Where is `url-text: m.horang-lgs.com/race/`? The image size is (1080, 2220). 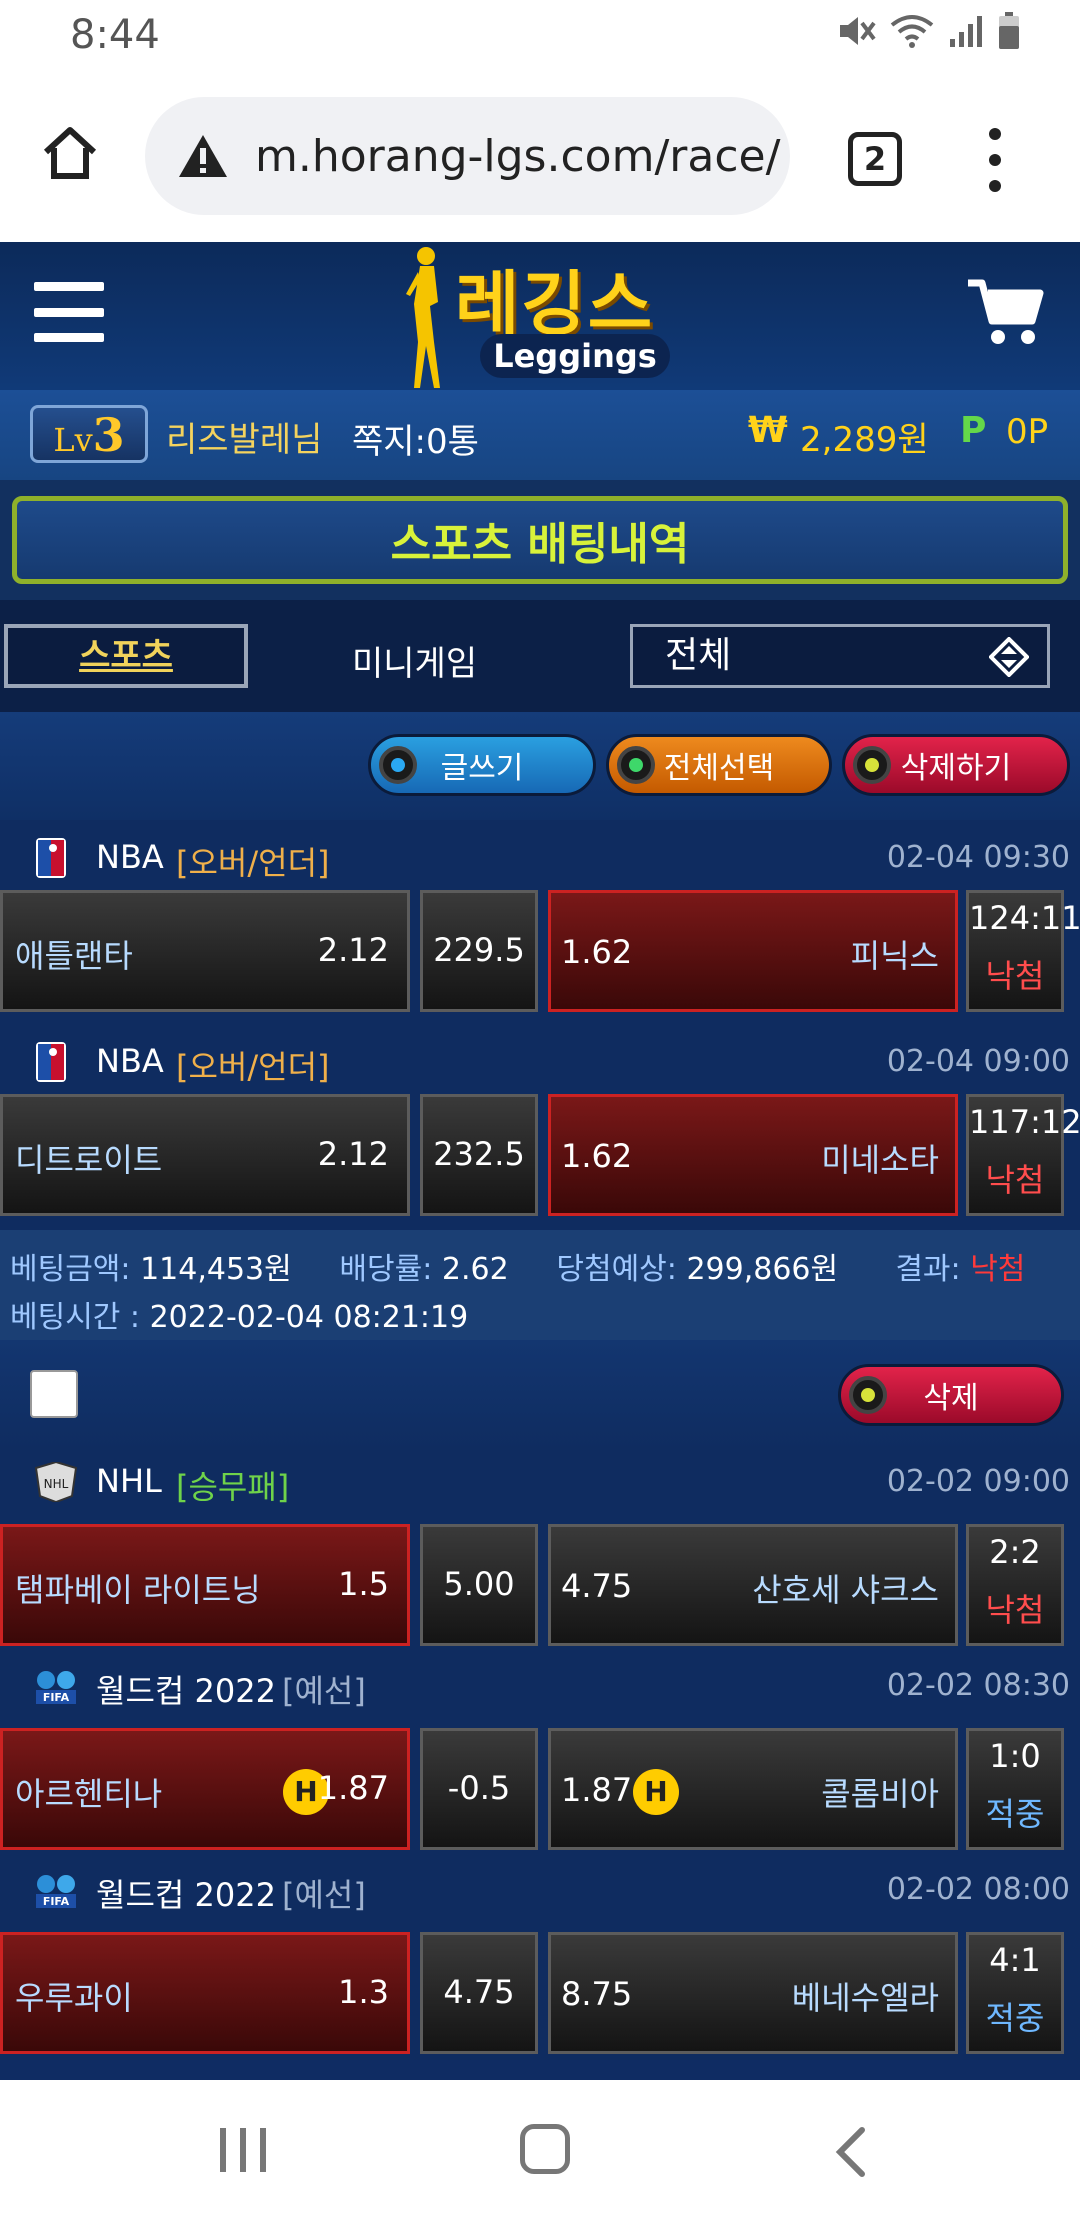
url-text: m.horang-lgs.com/race/ is located at coordinates (517, 156).